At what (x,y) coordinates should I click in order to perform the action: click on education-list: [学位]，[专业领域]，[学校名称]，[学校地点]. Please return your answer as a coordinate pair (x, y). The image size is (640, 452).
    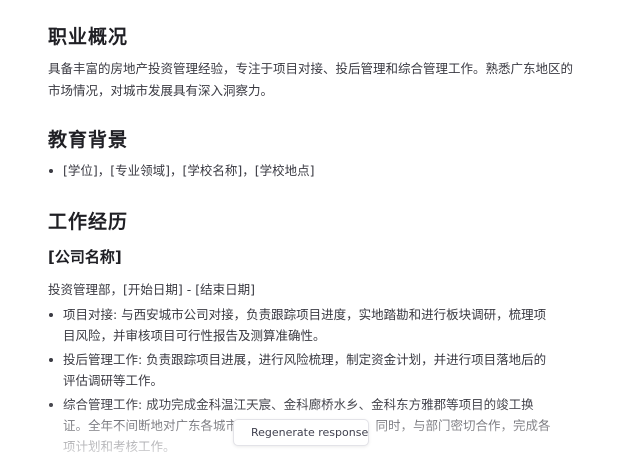
    Looking at the image, I should click on (303, 172).